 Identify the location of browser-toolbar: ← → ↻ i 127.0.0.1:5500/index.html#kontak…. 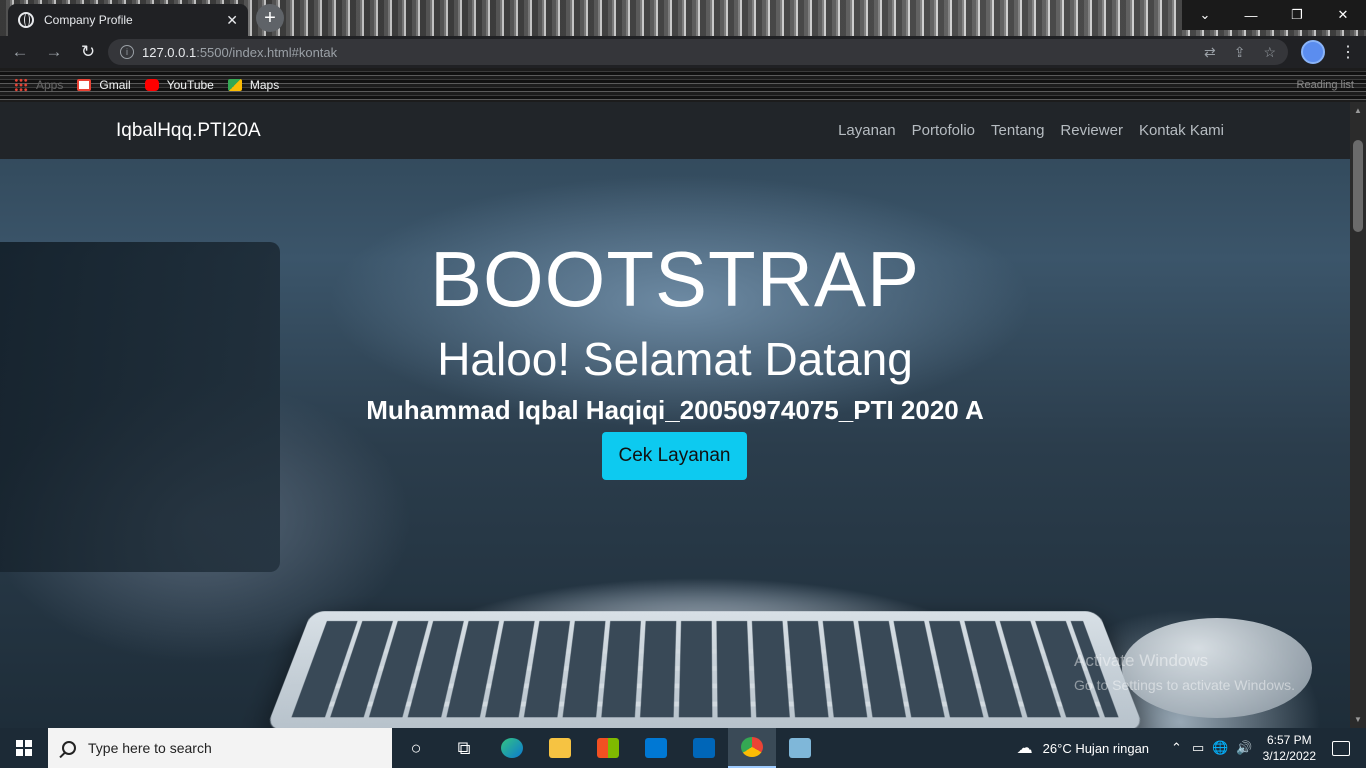
(683, 52).